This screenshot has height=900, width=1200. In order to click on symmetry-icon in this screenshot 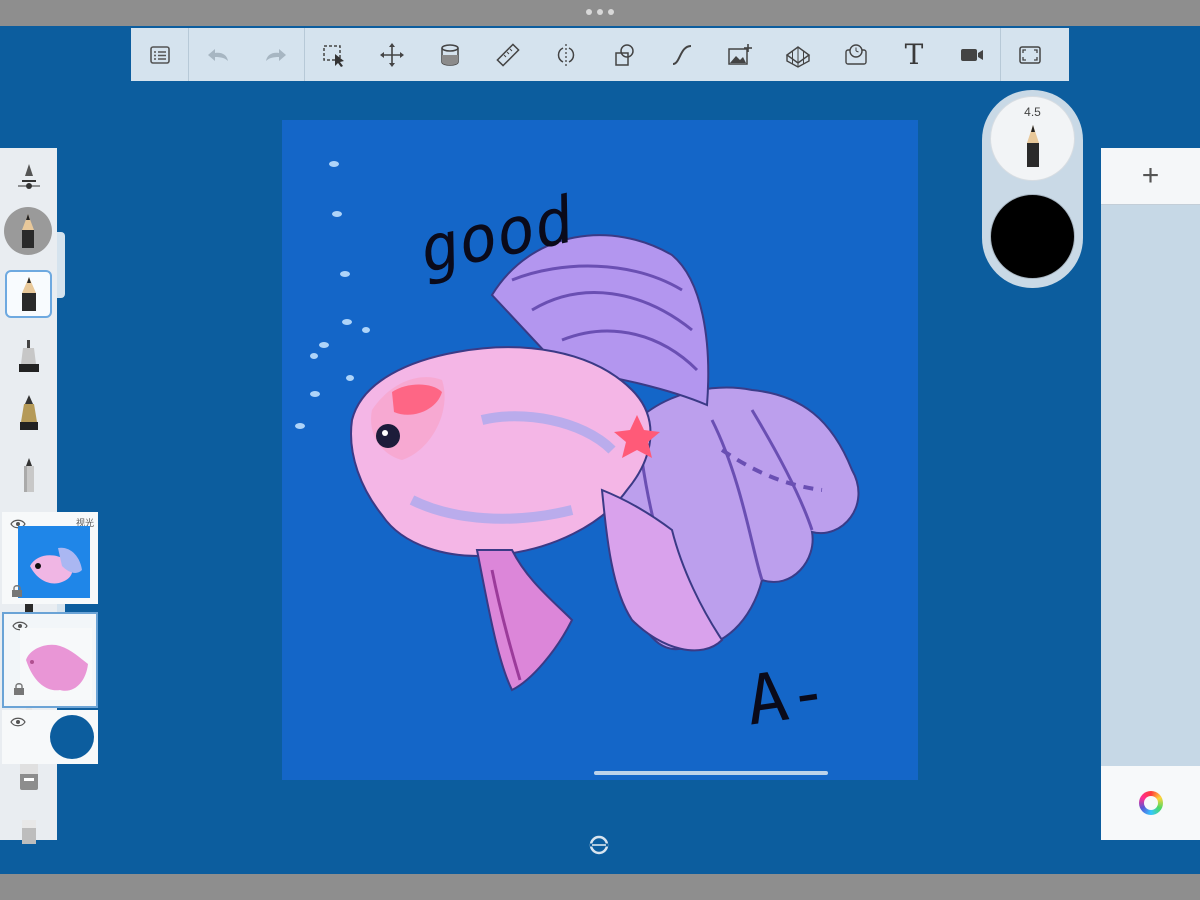, I will do `click(566, 54)`.